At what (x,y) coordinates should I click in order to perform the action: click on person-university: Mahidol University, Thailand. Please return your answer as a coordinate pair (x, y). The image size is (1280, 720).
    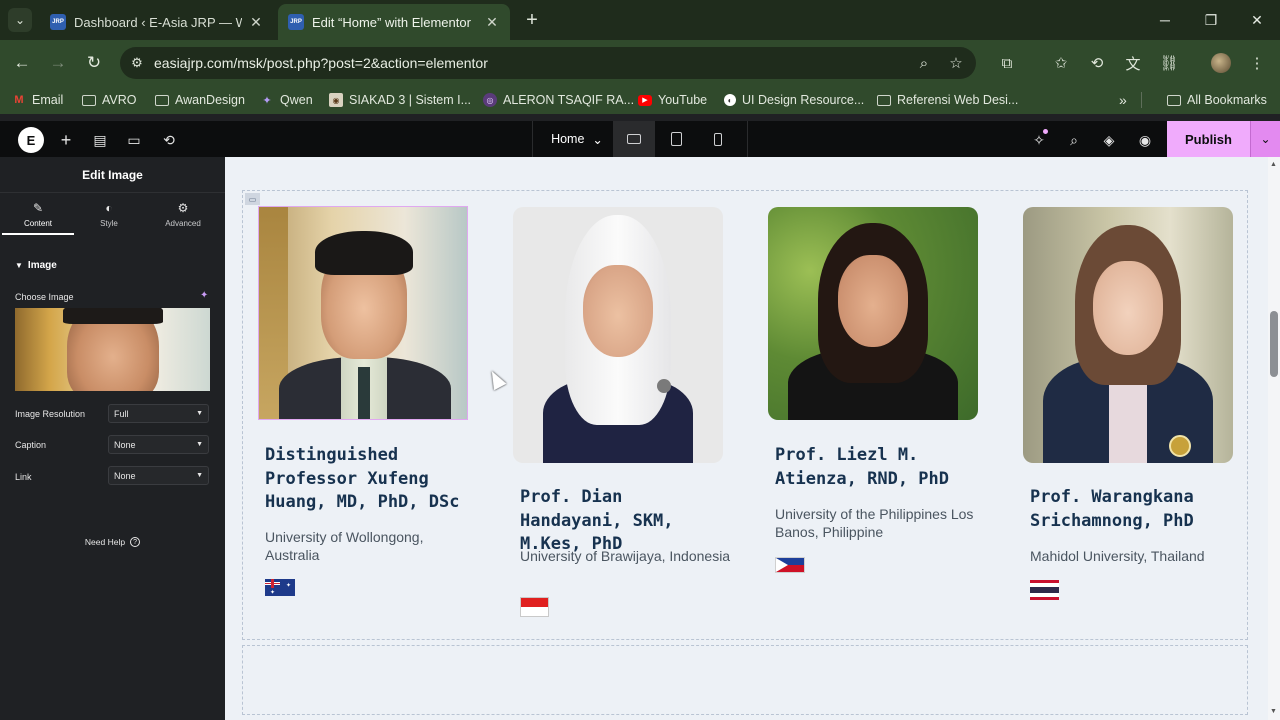
    Looking at the image, I should click on (1117, 556).